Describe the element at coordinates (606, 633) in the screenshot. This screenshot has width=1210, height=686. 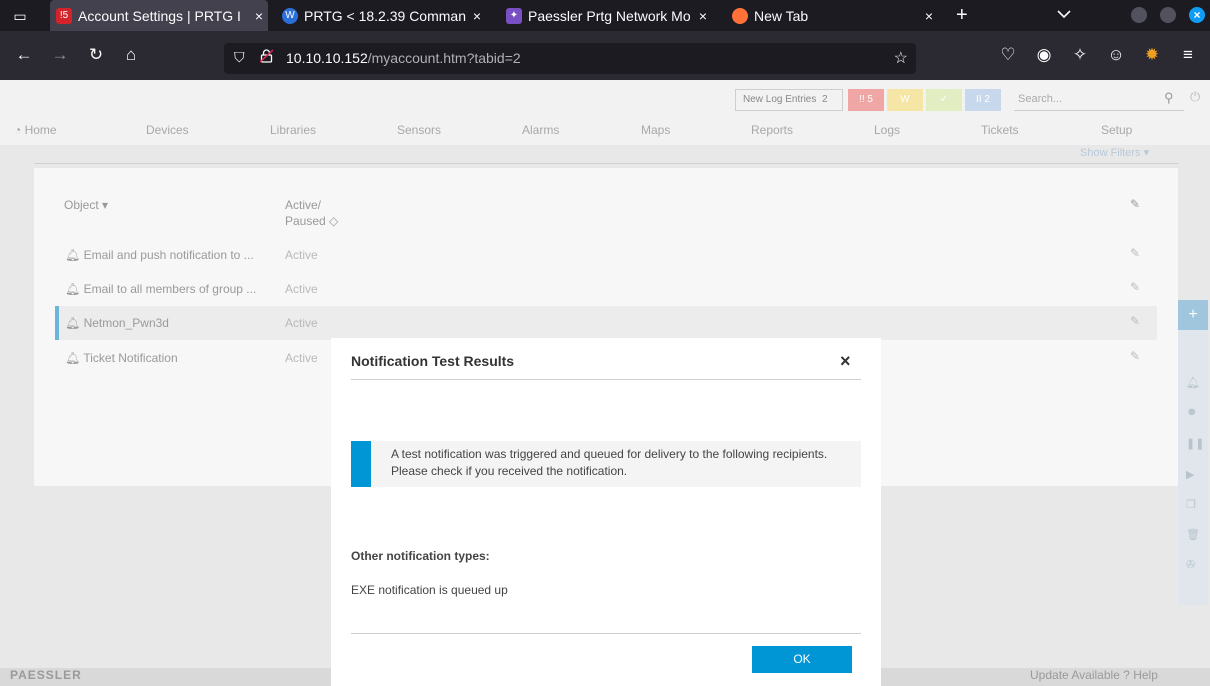
I see `dialog-divider-bottom` at that location.